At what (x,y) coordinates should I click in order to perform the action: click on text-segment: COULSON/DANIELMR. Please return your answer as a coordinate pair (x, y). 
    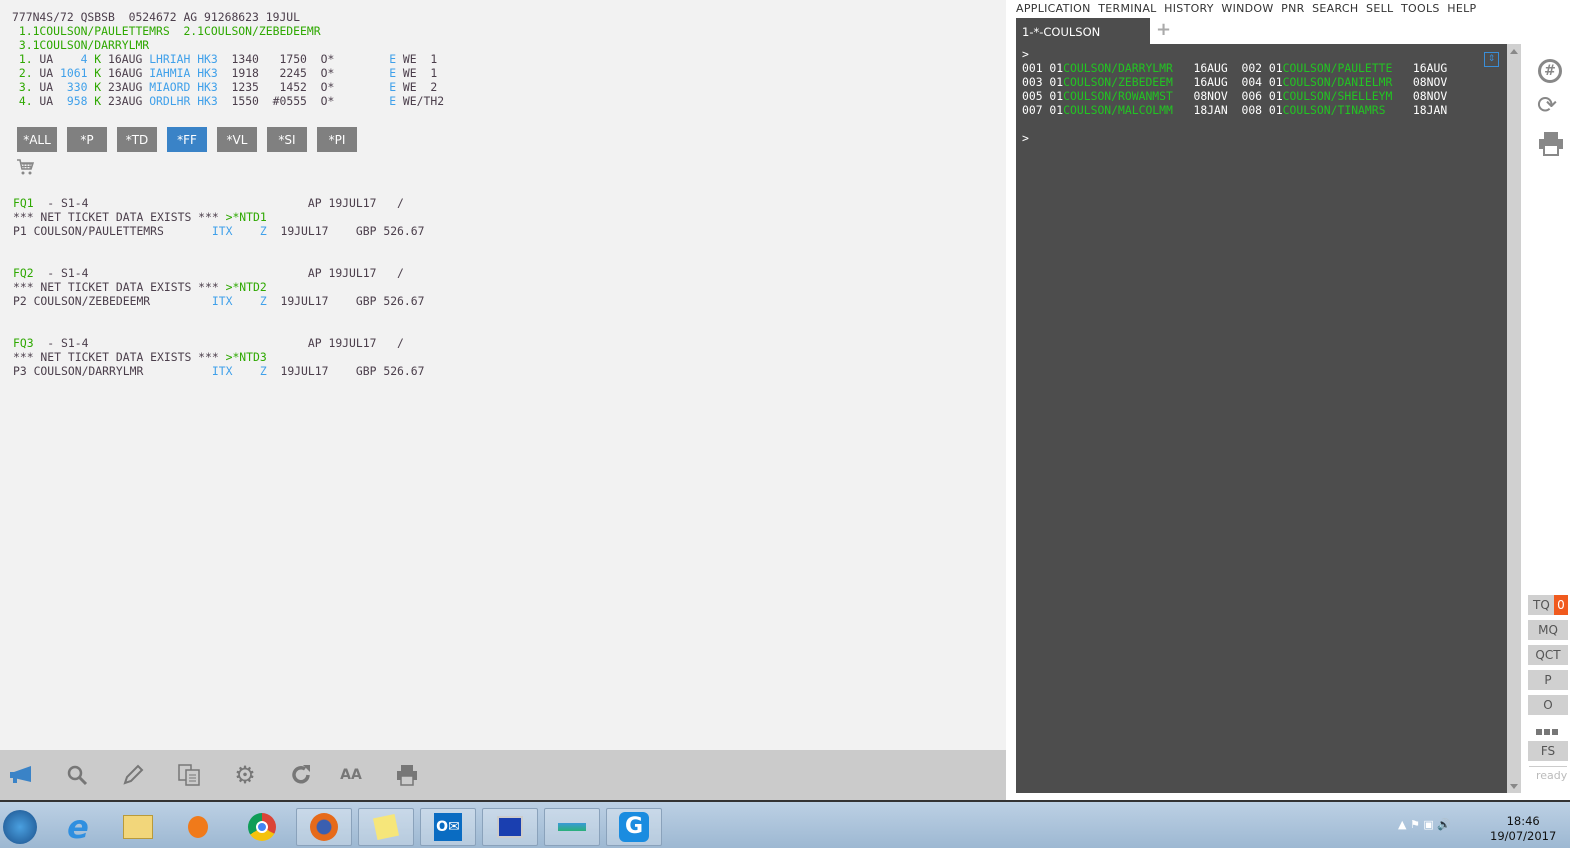
    Looking at the image, I should click on (1337, 82).